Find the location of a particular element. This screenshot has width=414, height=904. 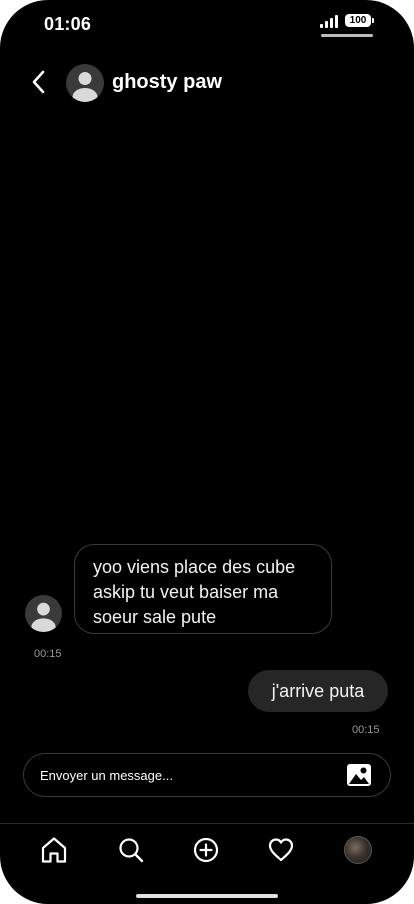

battery-tip is located at coordinates (373, 20).